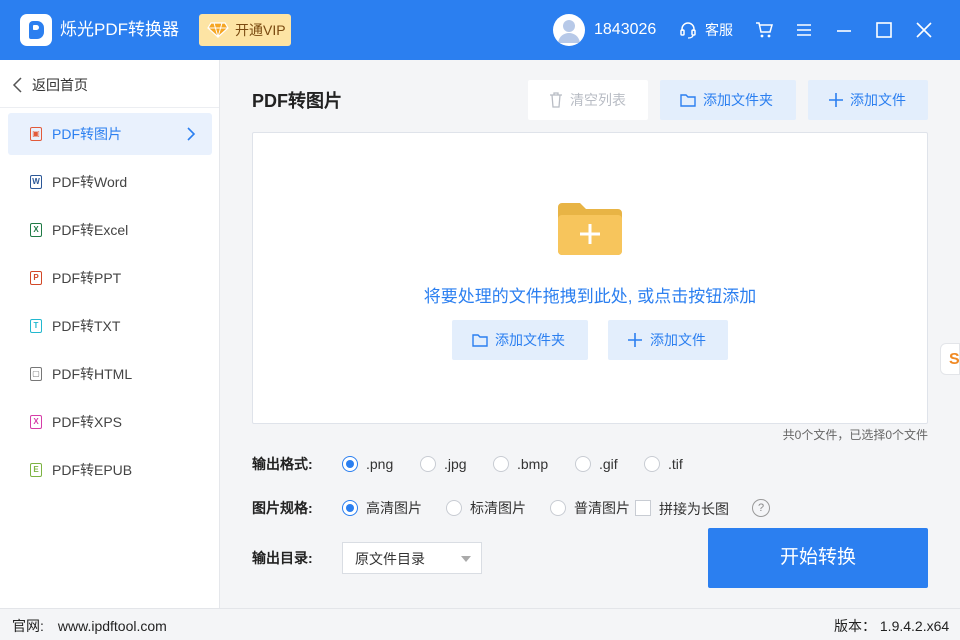 Image resolution: width=960 pixels, height=640 pixels. I want to click on add-folder-label: 添加文件夹, so click(738, 100).